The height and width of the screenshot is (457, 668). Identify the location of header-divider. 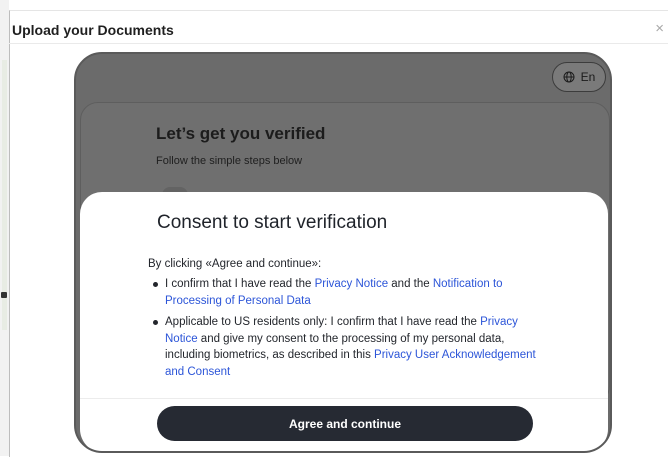
(338, 43).